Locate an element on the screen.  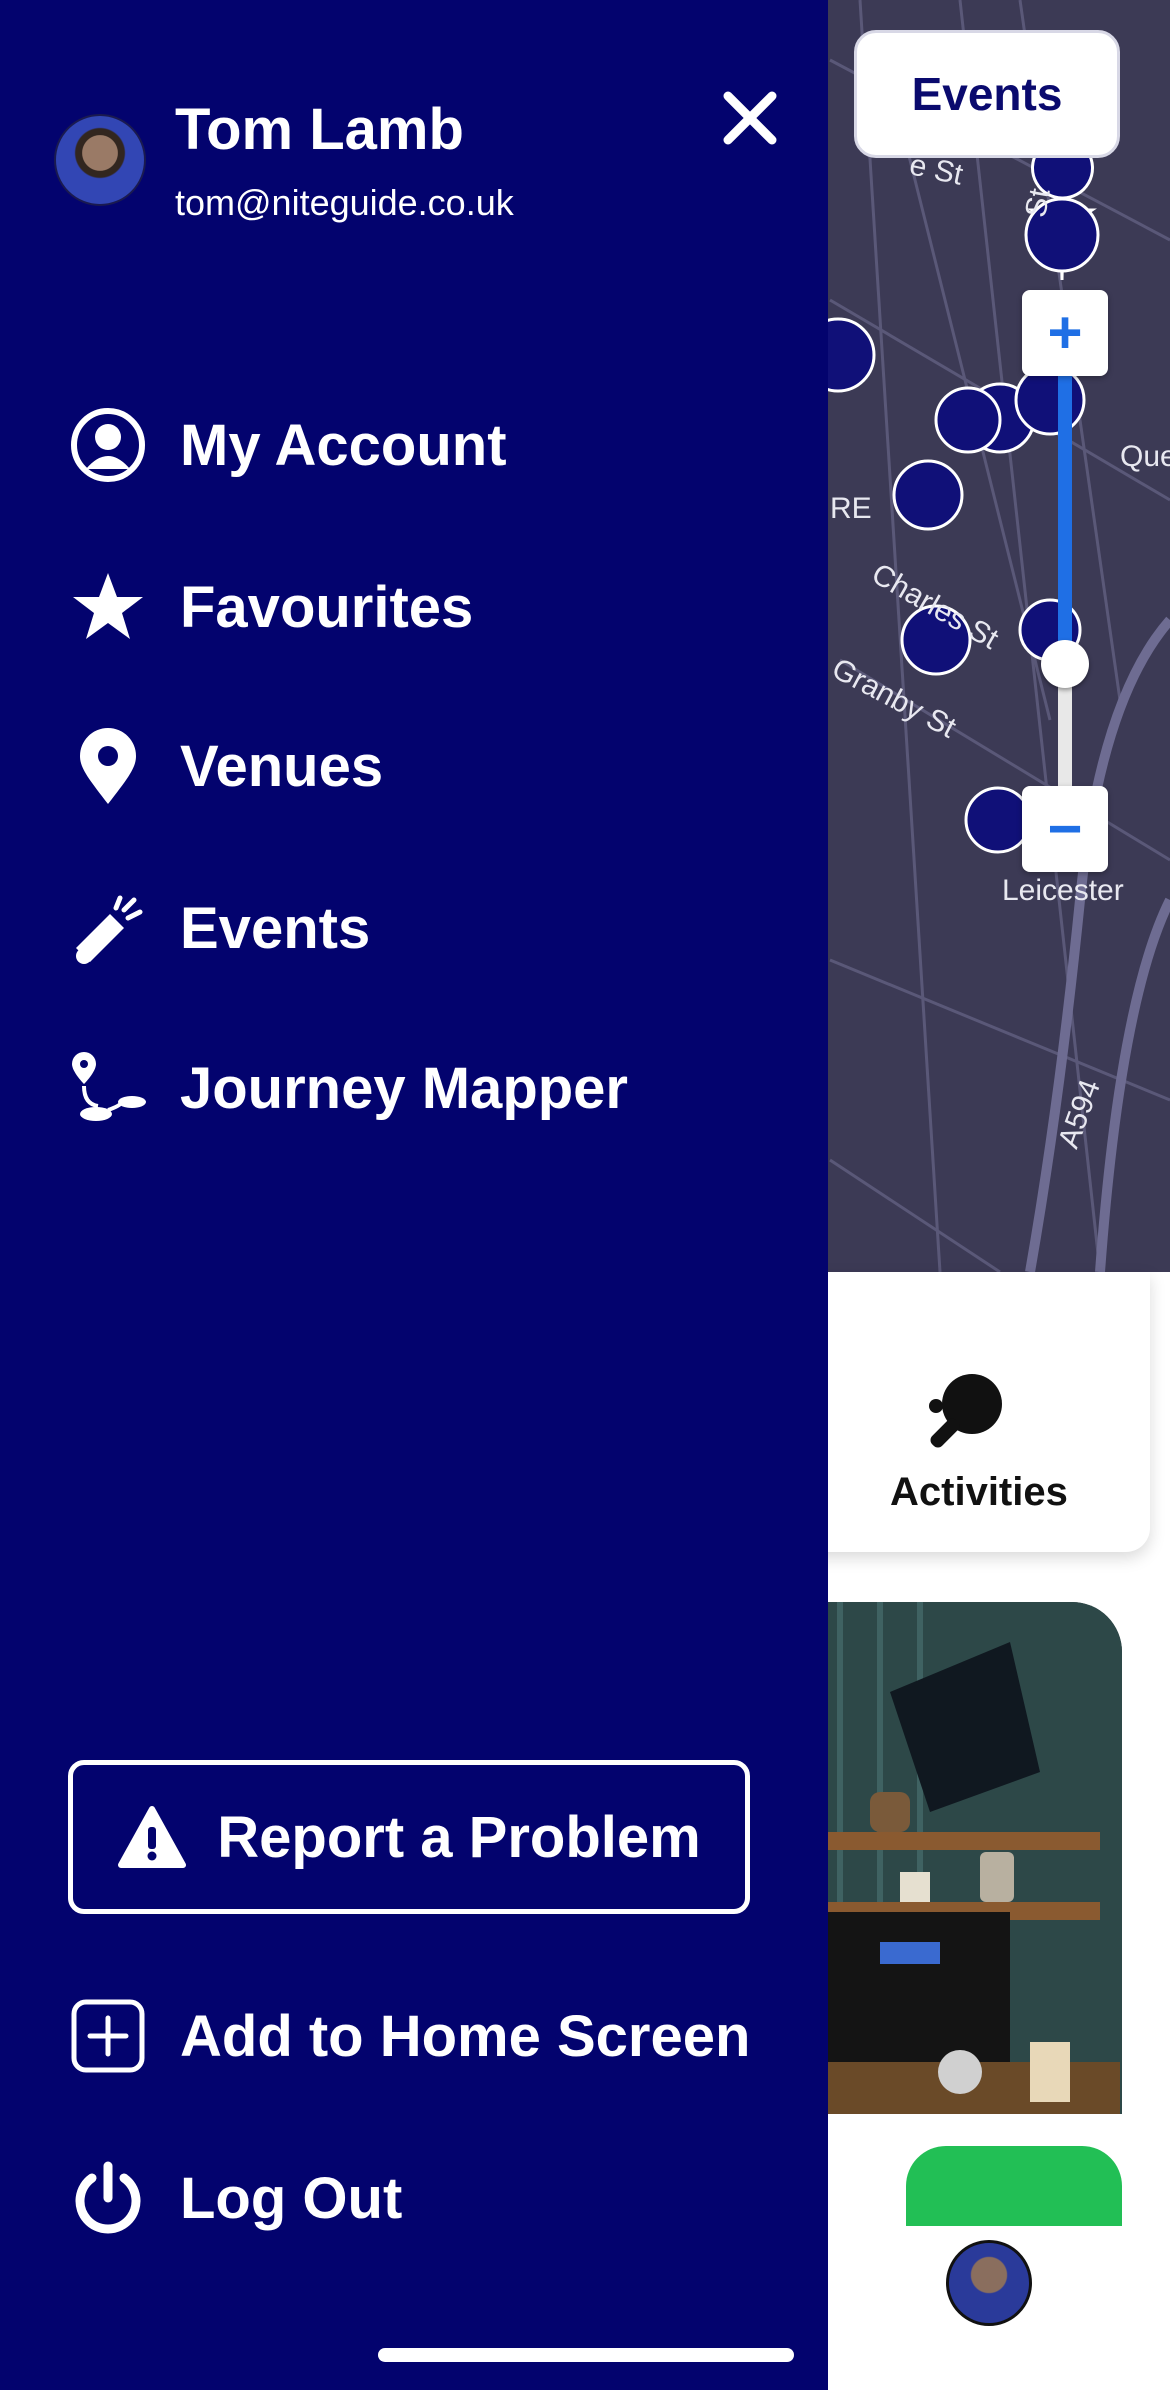
menu-item-label: Venues is located at coordinates (282, 766).